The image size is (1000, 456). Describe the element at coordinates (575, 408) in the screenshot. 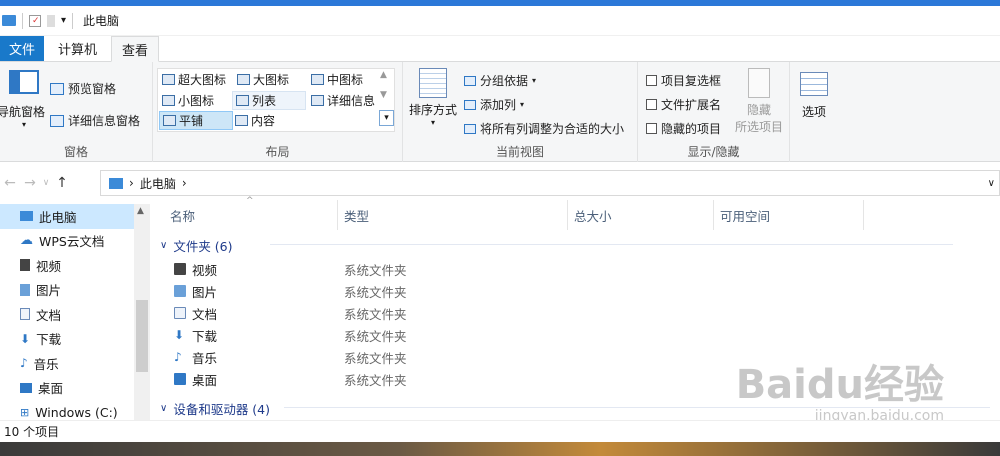

I see `group-header-devices: ∨ 设备和驱动器 (4)` at that location.